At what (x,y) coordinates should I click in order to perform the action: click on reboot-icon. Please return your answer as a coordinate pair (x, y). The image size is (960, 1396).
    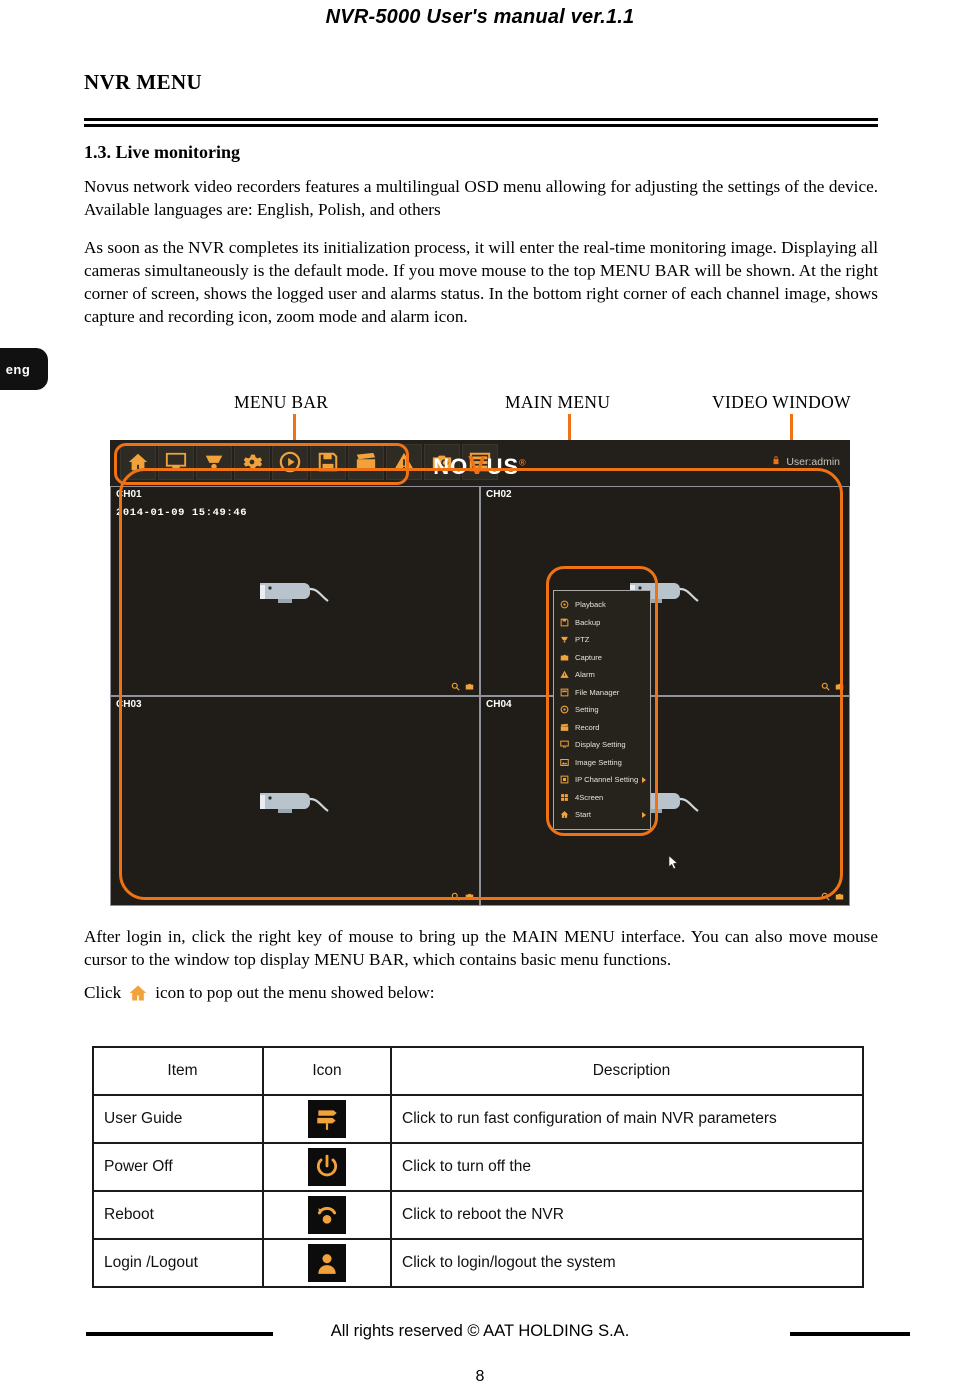
    Looking at the image, I should click on (327, 1215).